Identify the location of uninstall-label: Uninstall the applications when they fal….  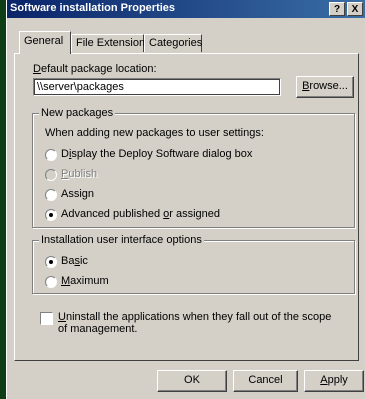
(195, 323).